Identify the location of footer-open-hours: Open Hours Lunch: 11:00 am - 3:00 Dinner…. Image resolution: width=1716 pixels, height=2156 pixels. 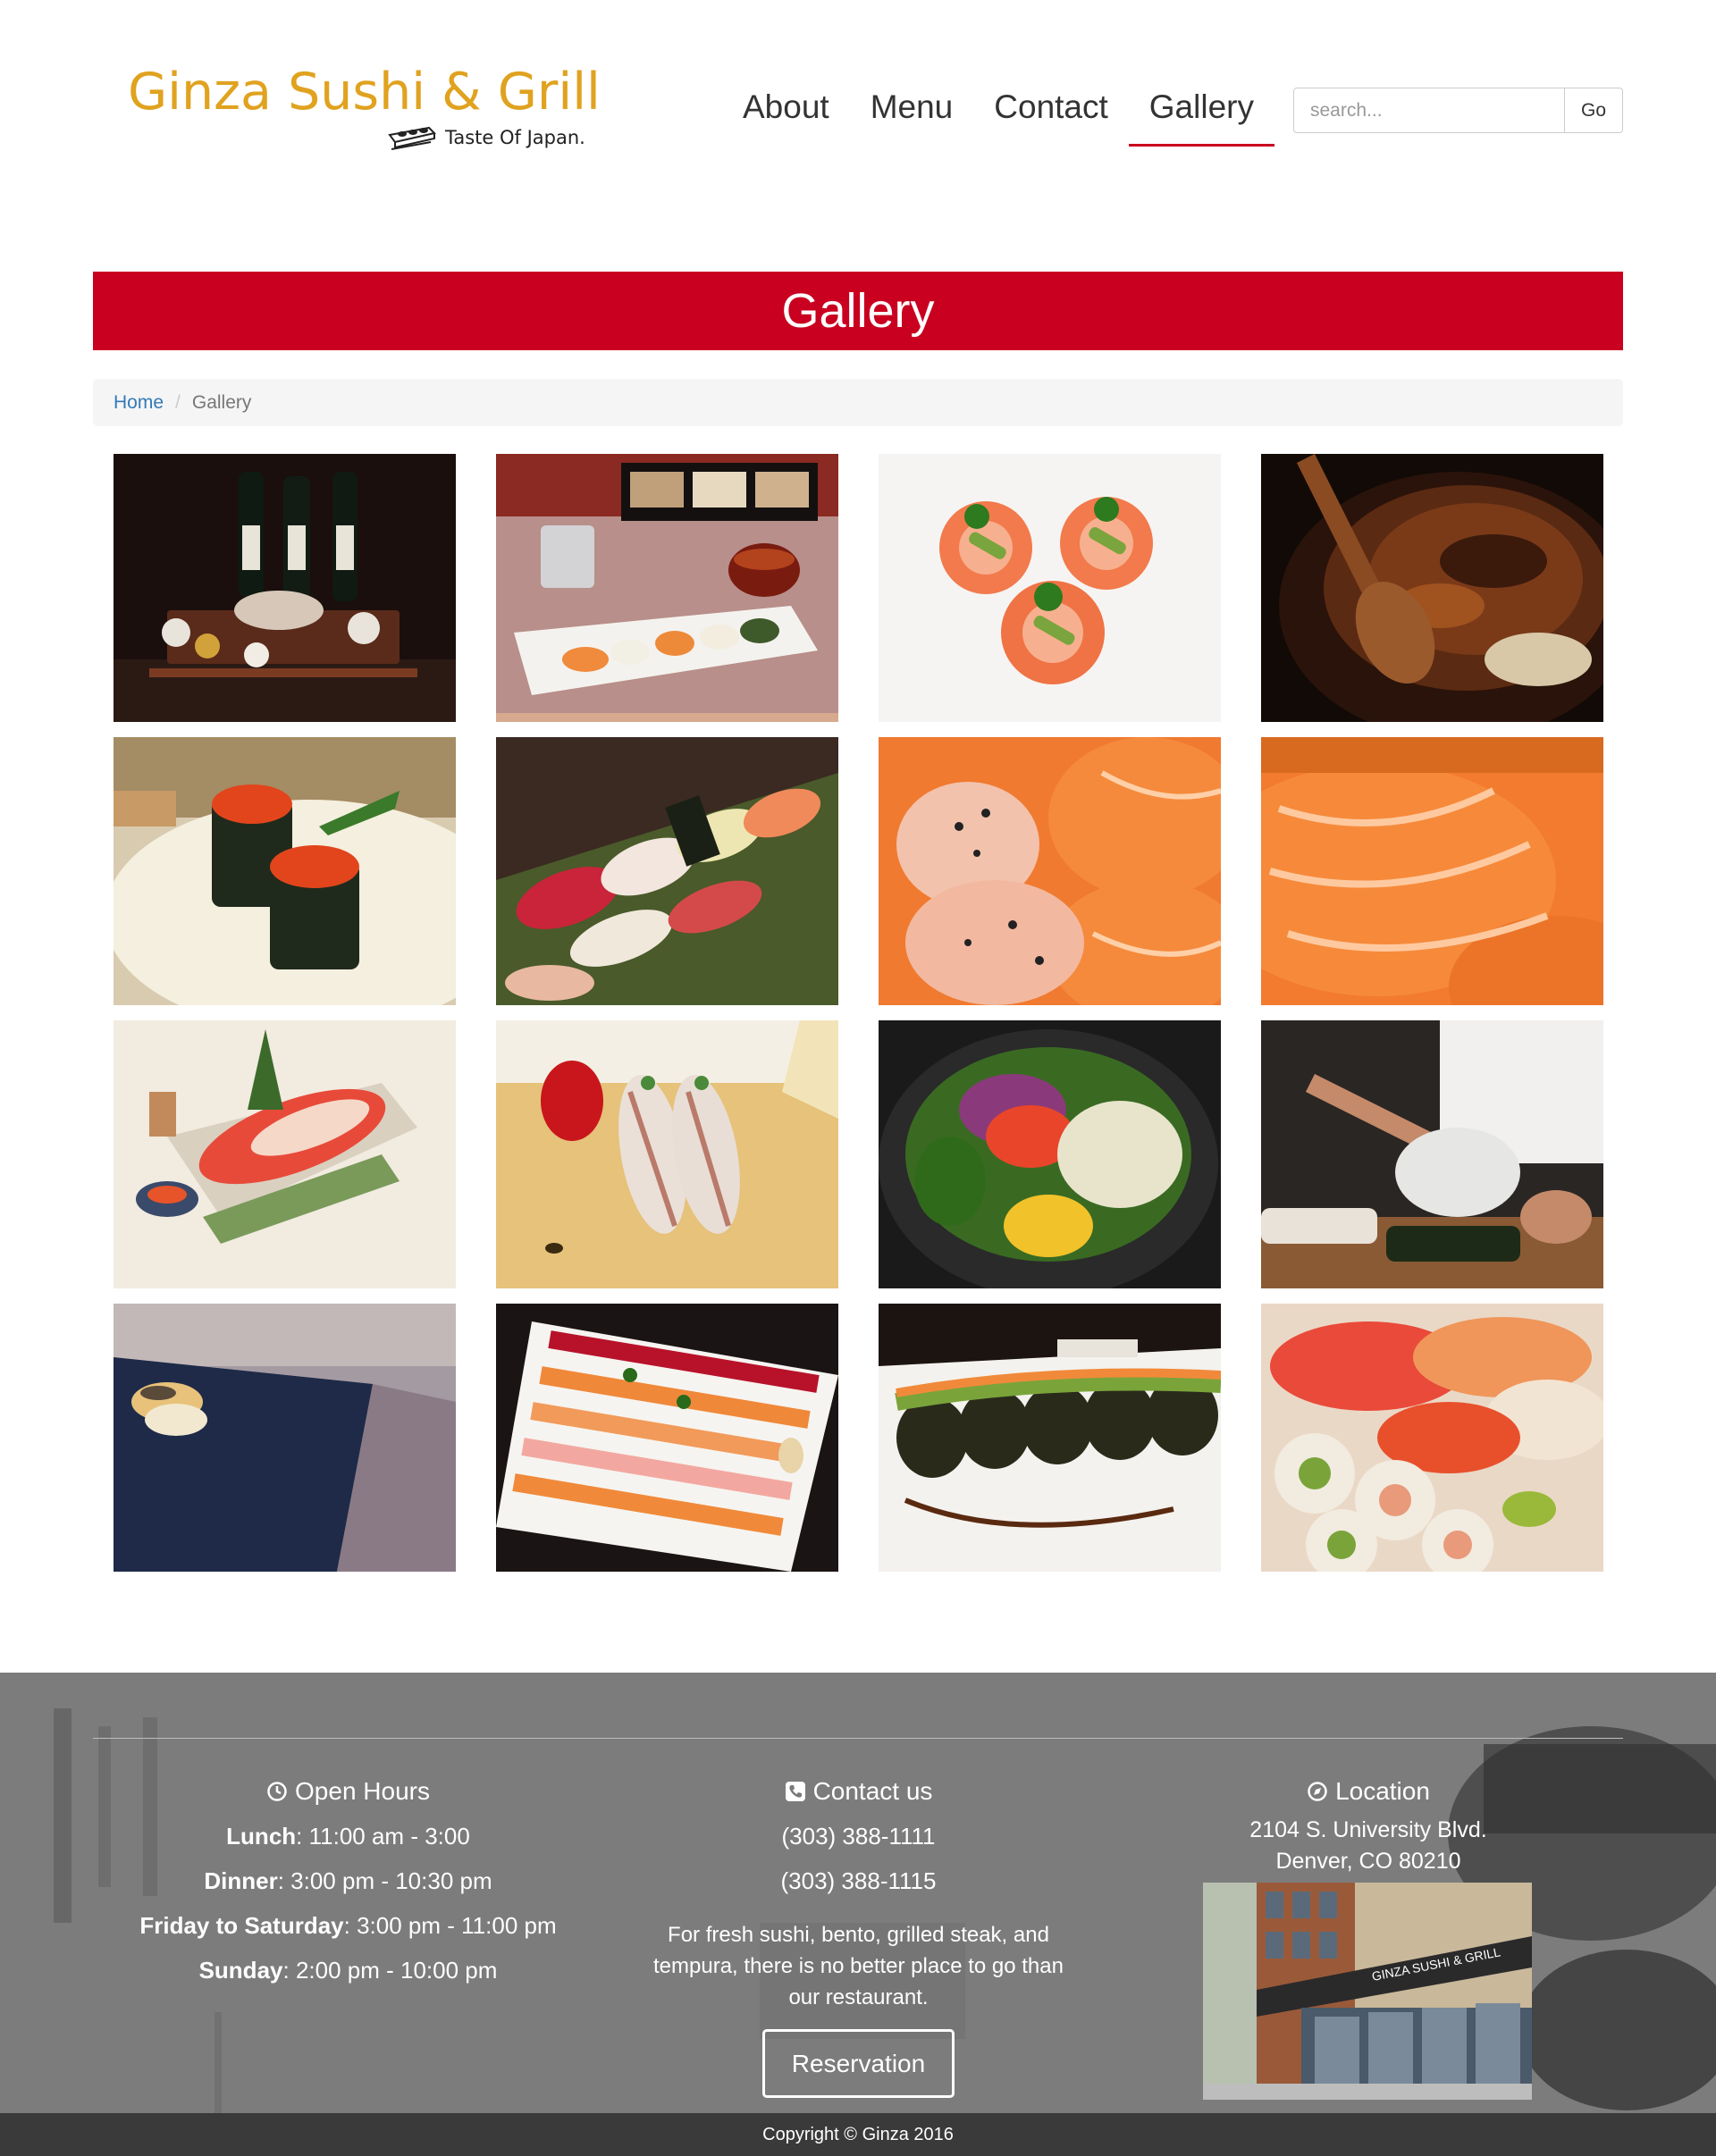
(348, 1884).